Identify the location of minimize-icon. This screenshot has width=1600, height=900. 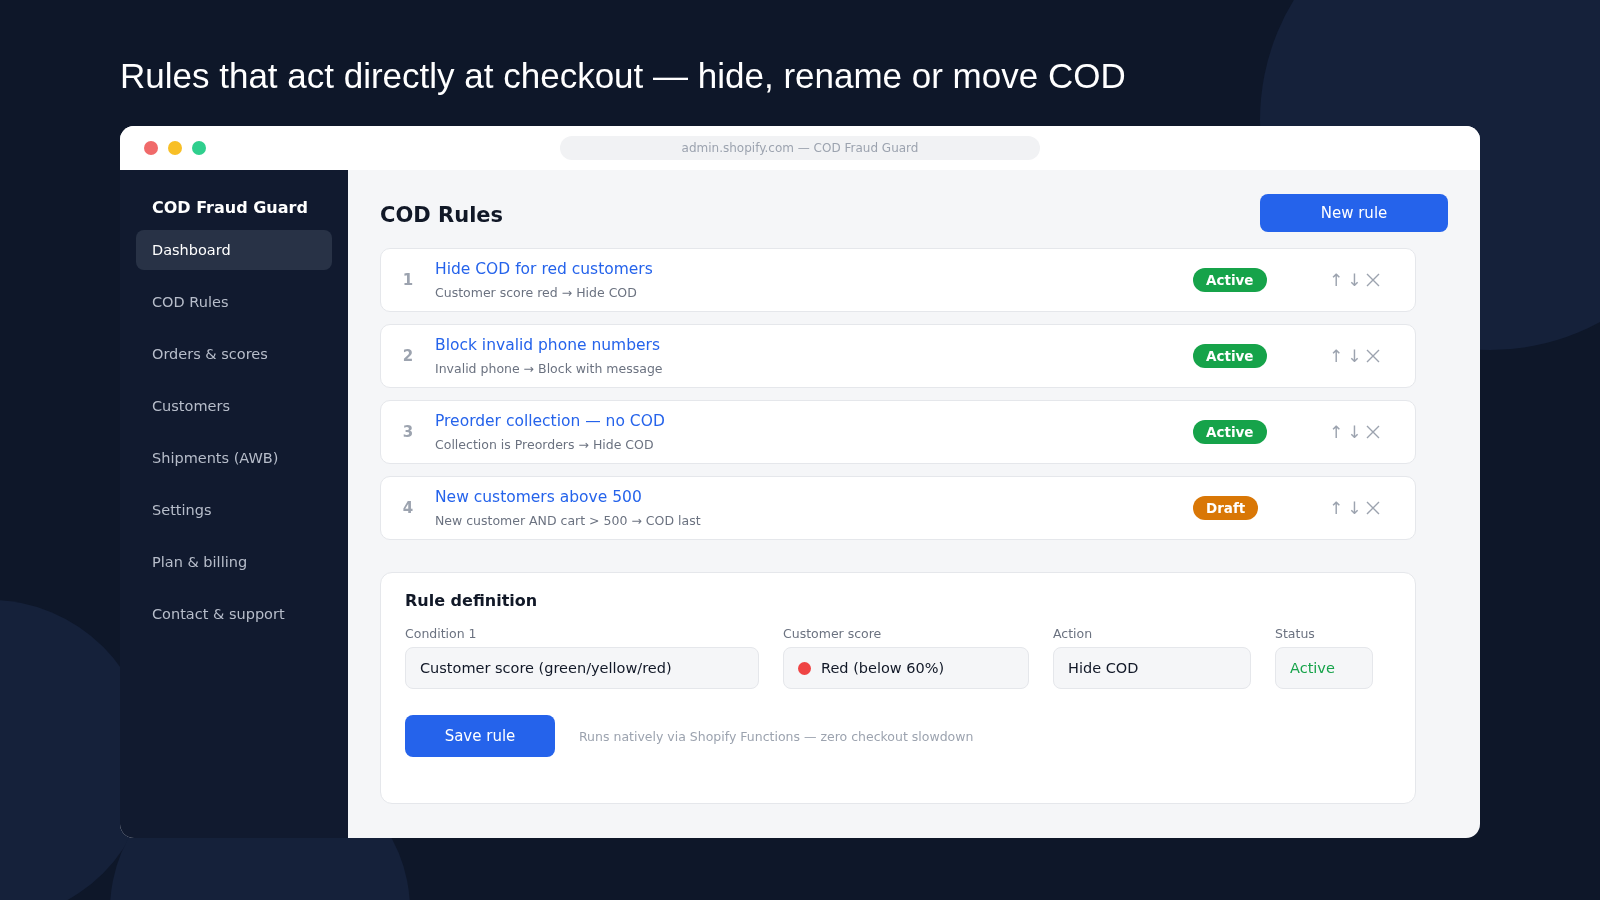
(175, 148).